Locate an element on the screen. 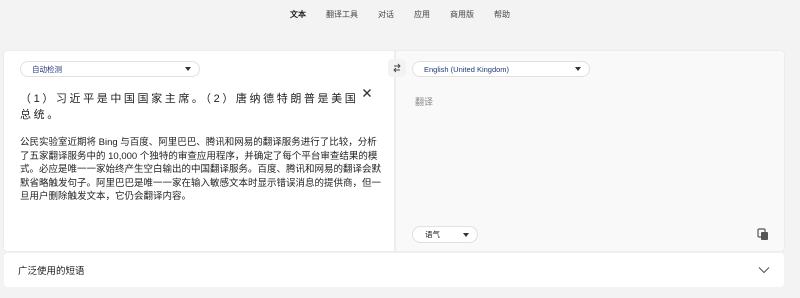 Image resolution: width=800 pixels, height=298 pixels. translation-output: 翻译 is located at coordinates (424, 102).